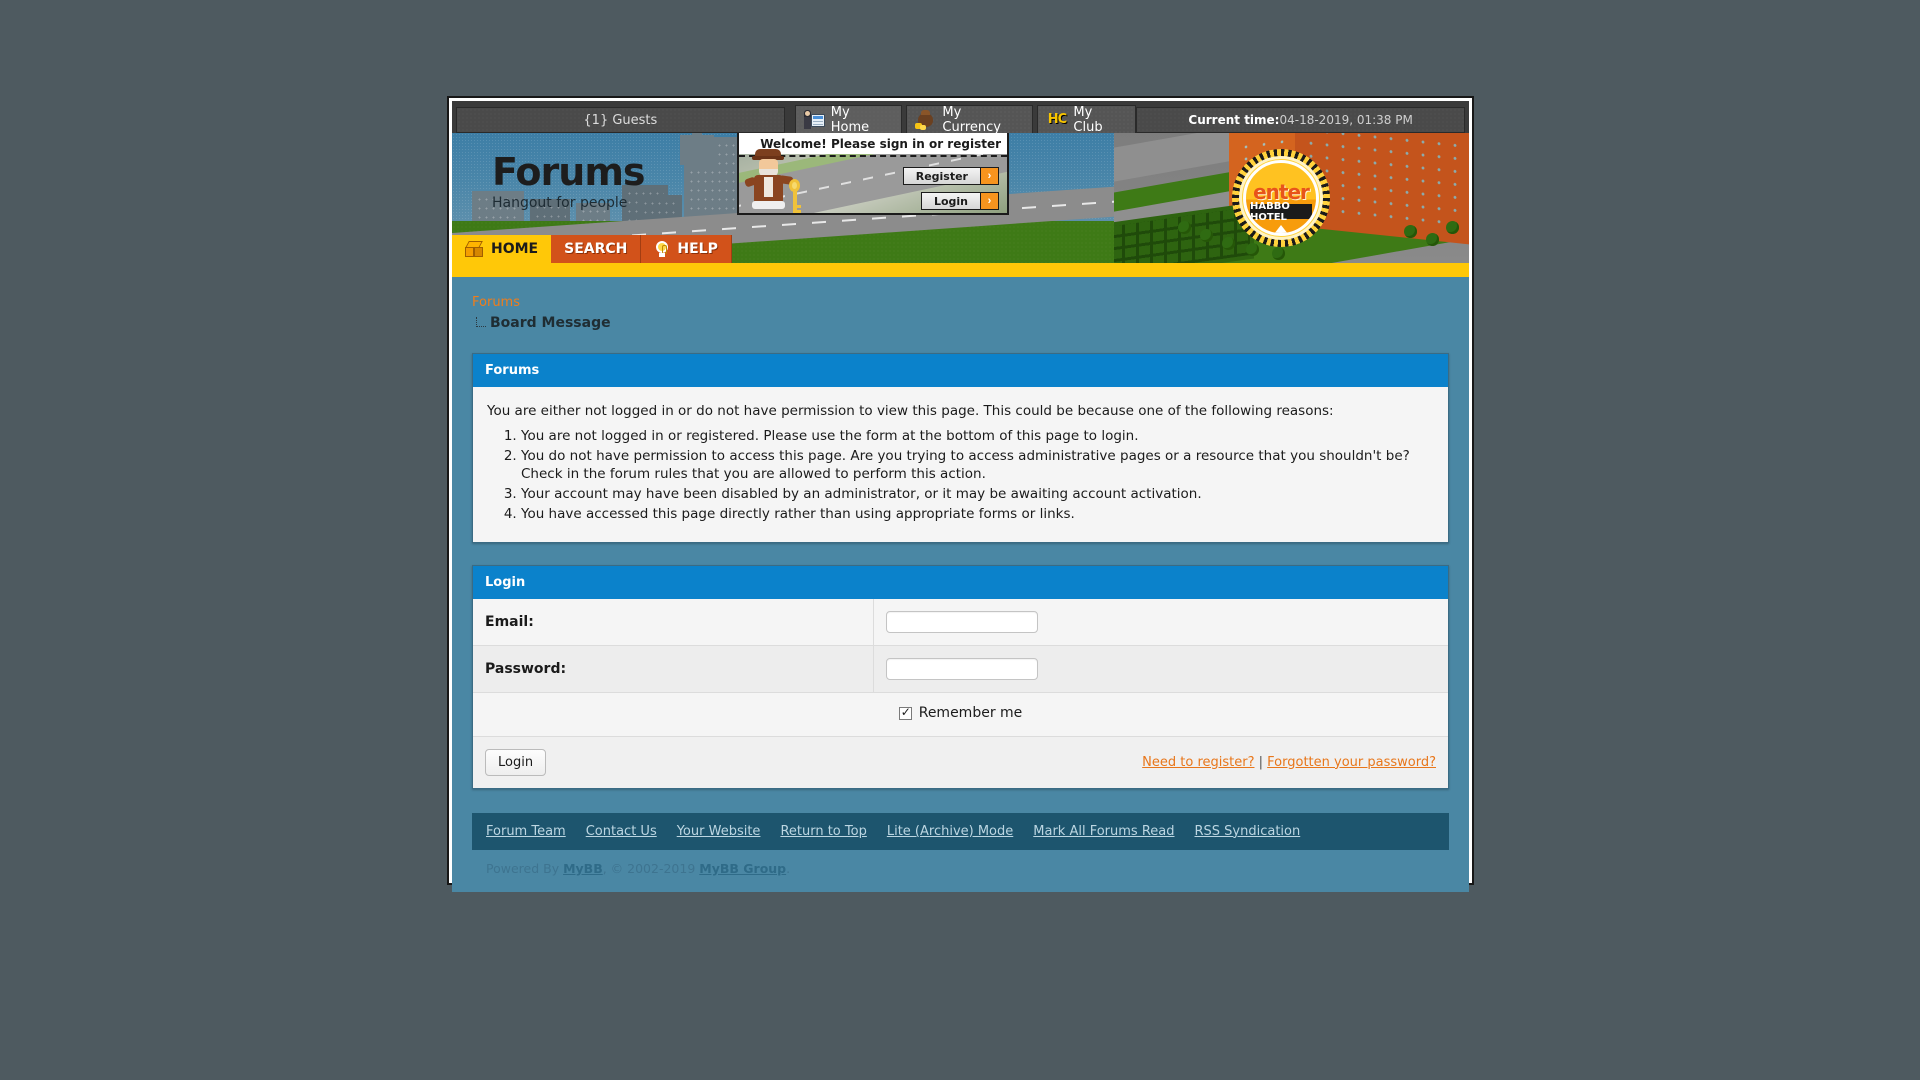 This screenshot has width=1920, height=1080. I want to click on hc-badge-icon: HC, so click(1057, 119).